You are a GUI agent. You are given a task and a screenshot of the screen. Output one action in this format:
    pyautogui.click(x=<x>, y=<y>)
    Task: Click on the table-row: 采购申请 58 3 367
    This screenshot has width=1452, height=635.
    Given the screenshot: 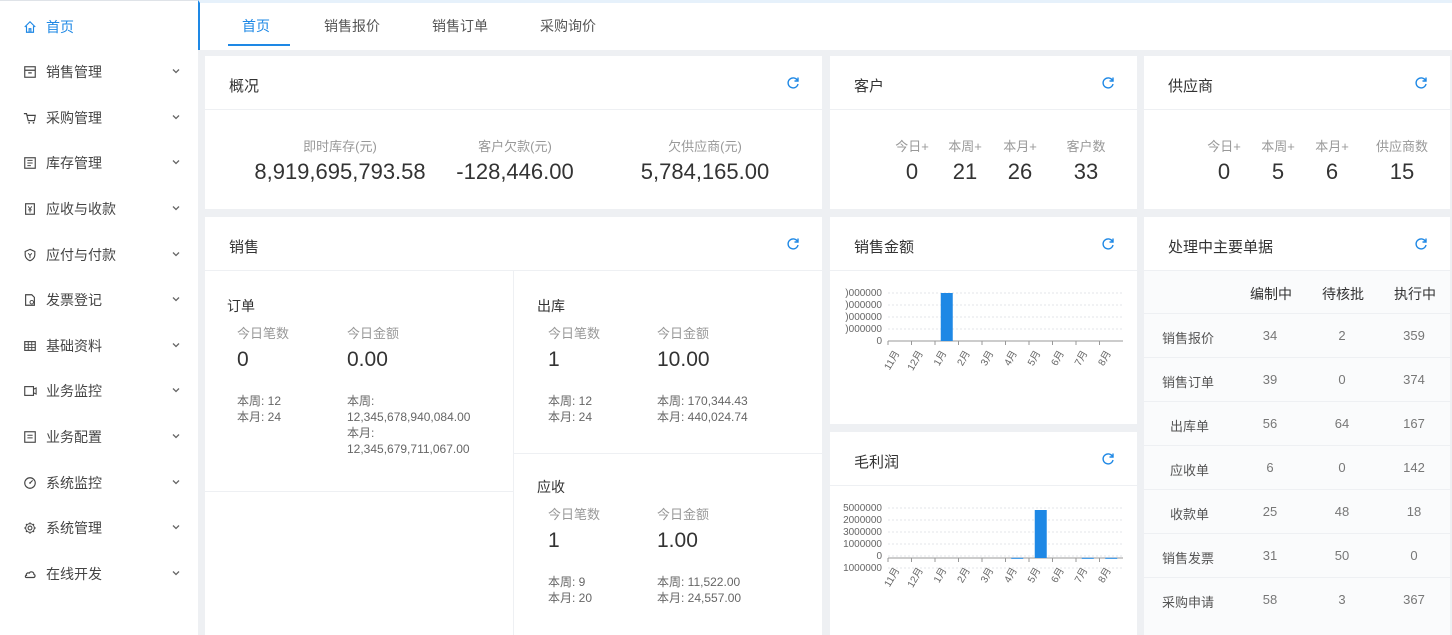 What is the action you would take?
    pyautogui.click(x=1297, y=599)
    